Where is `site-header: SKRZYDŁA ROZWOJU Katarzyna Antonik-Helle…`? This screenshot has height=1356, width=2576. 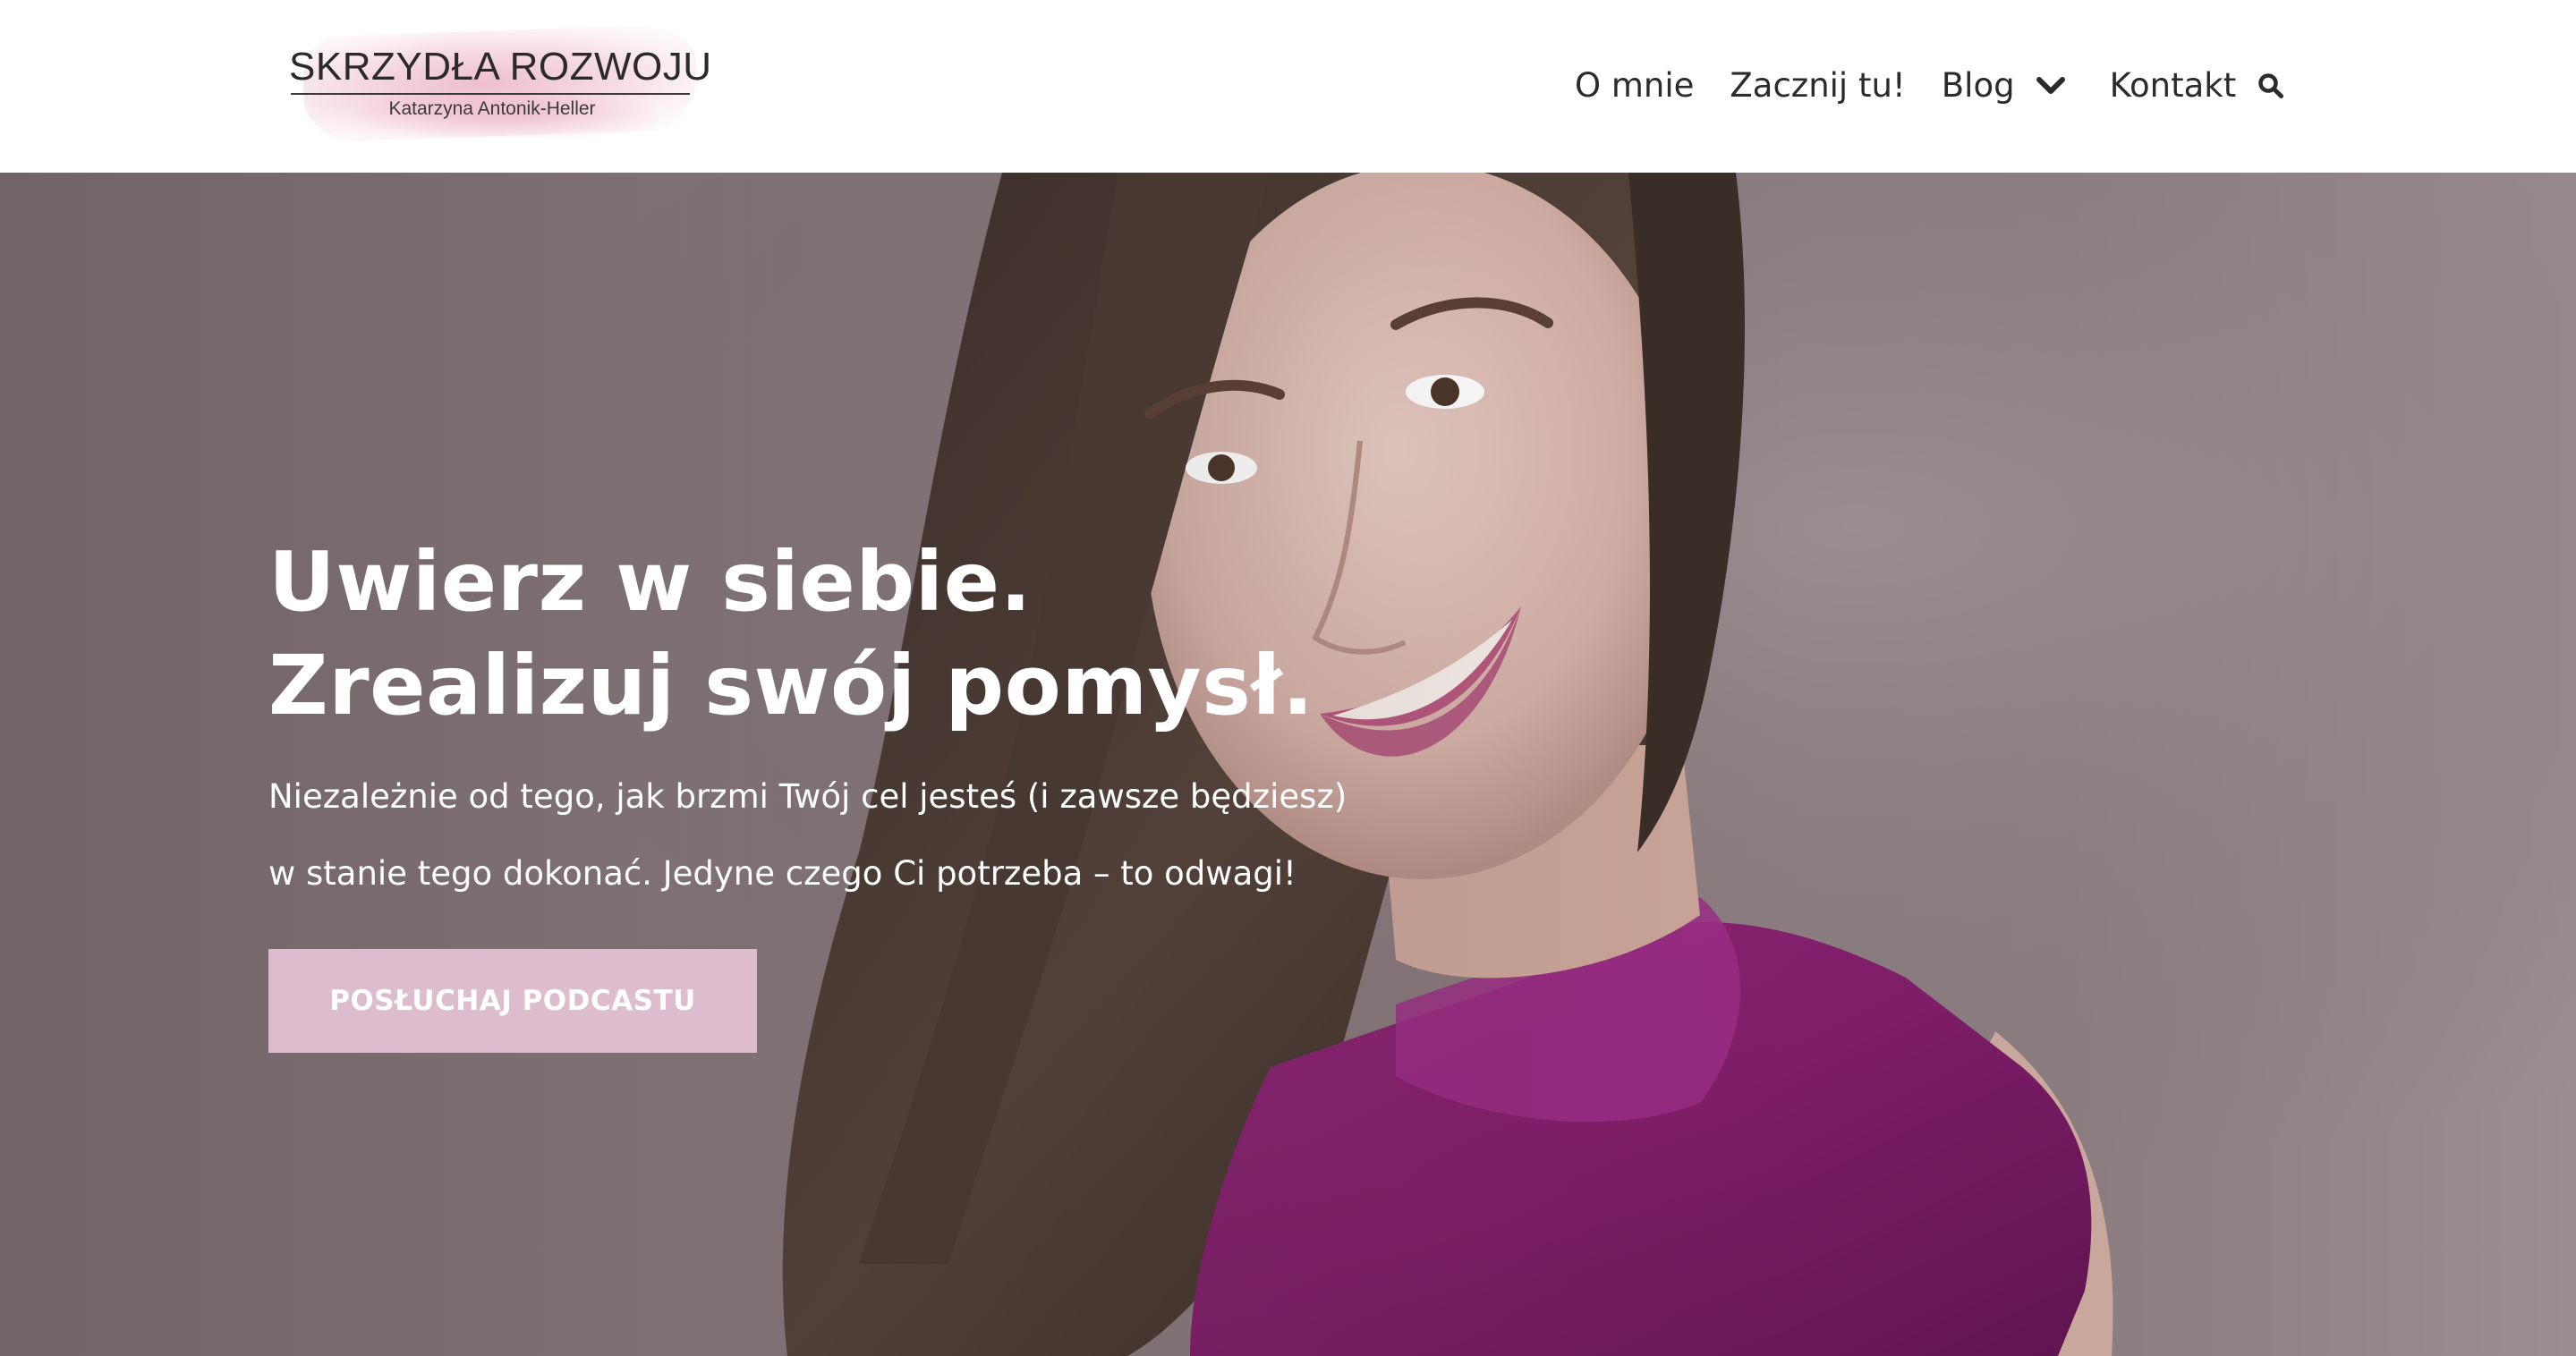
site-header: SKRZYDŁA ROZWOJU Katarzyna Antonik-Helle… is located at coordinates (1288, 87).